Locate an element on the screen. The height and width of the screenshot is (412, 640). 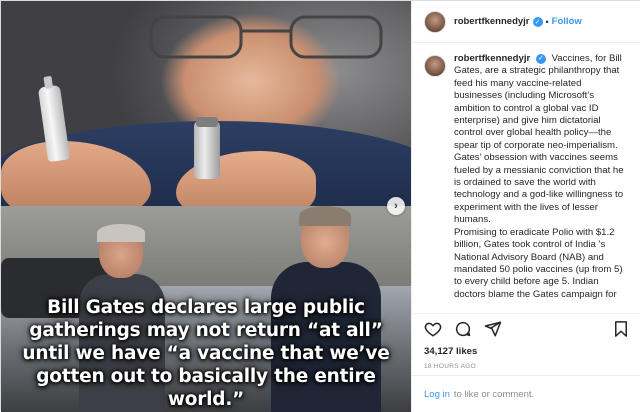
header-username: robertfkennedyjr is located at coordinates (492, 21).